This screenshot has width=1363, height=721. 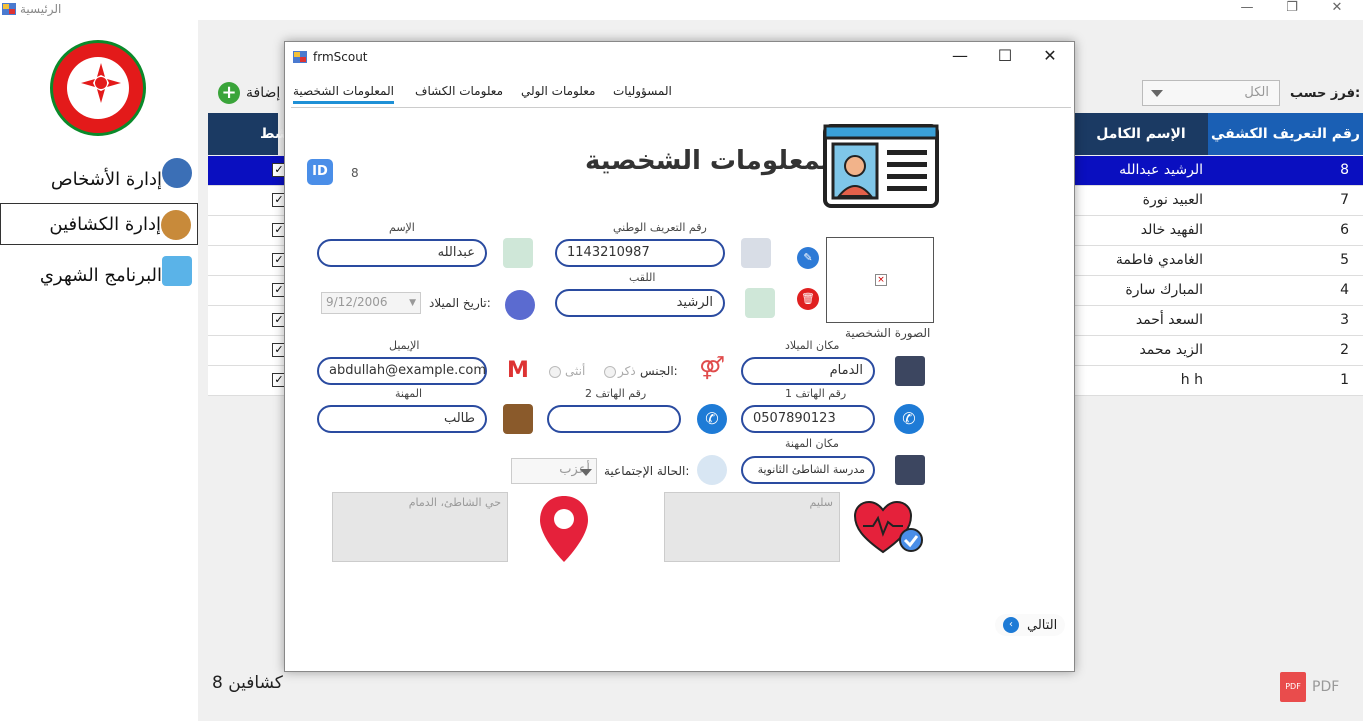 I want to click on health-textarea: سليم, so click(x=752, y=527).